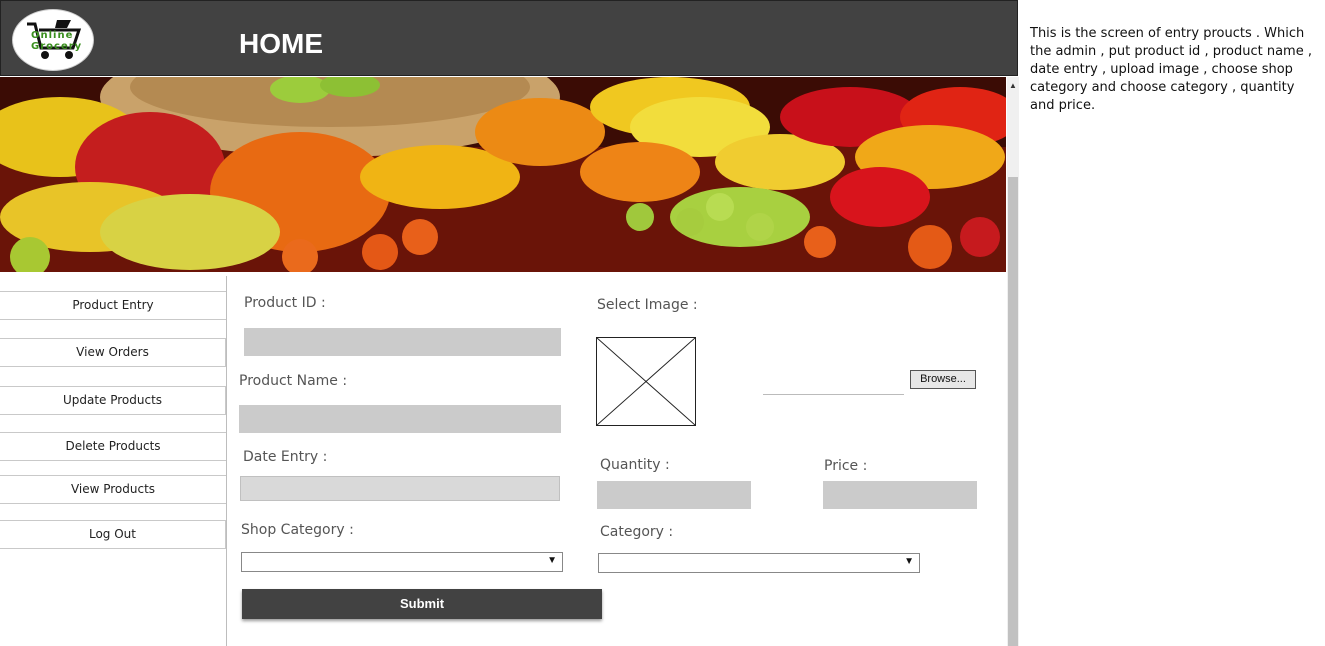  Describe the element at coordinates (759, 563) in the screenshot. I see `category-select: ▼` at that location.